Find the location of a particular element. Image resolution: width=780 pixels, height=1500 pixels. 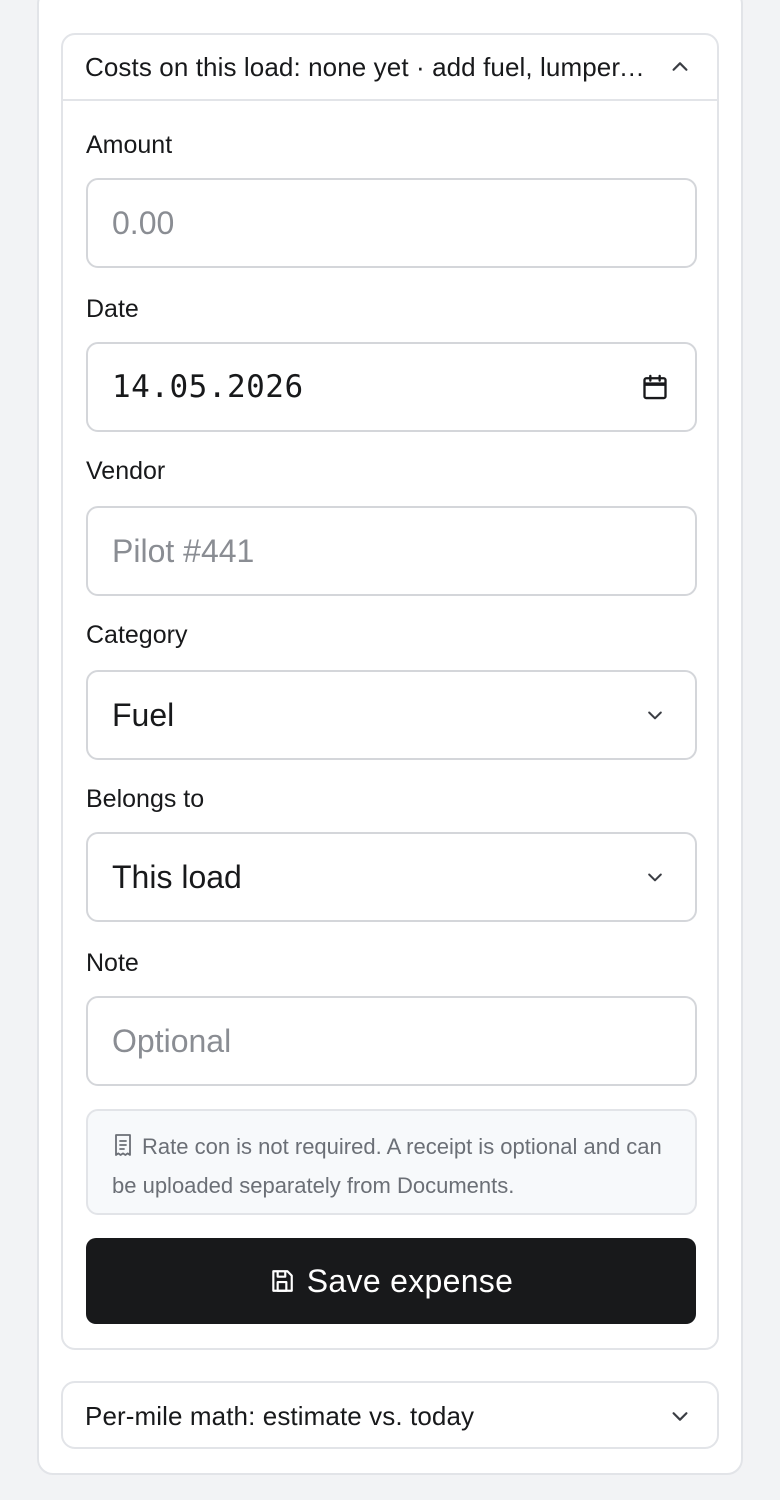

date-label: Date is located at coordinates (112, 309).